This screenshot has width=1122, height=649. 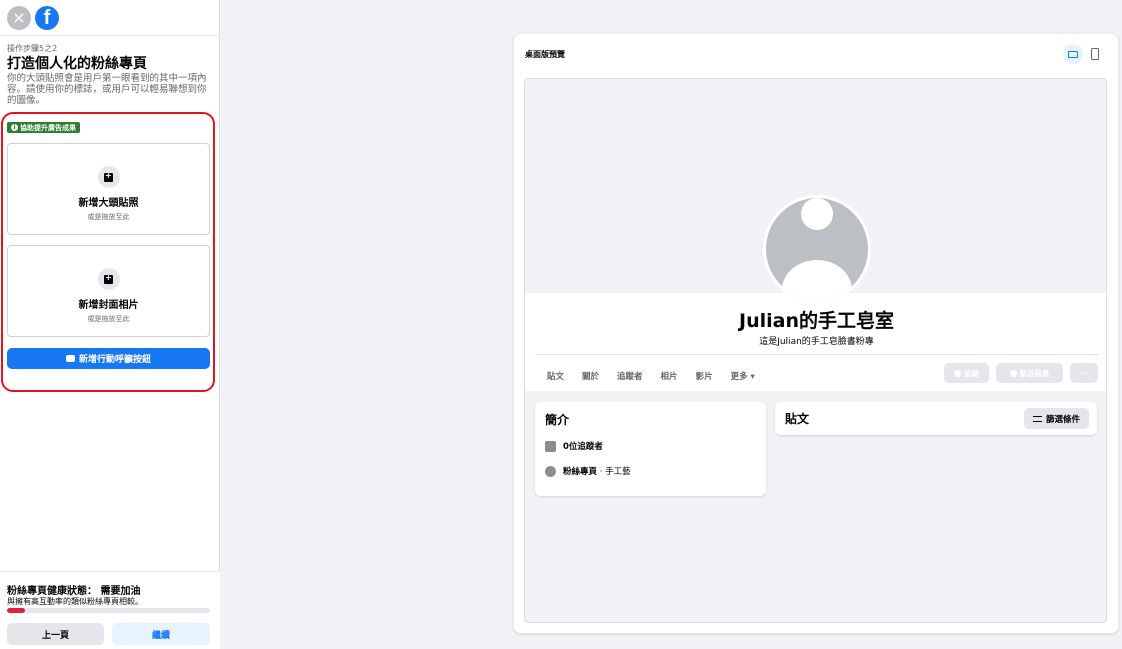 I want to click on page-name: Julian的手工皂室, so click(x=816, y=321).